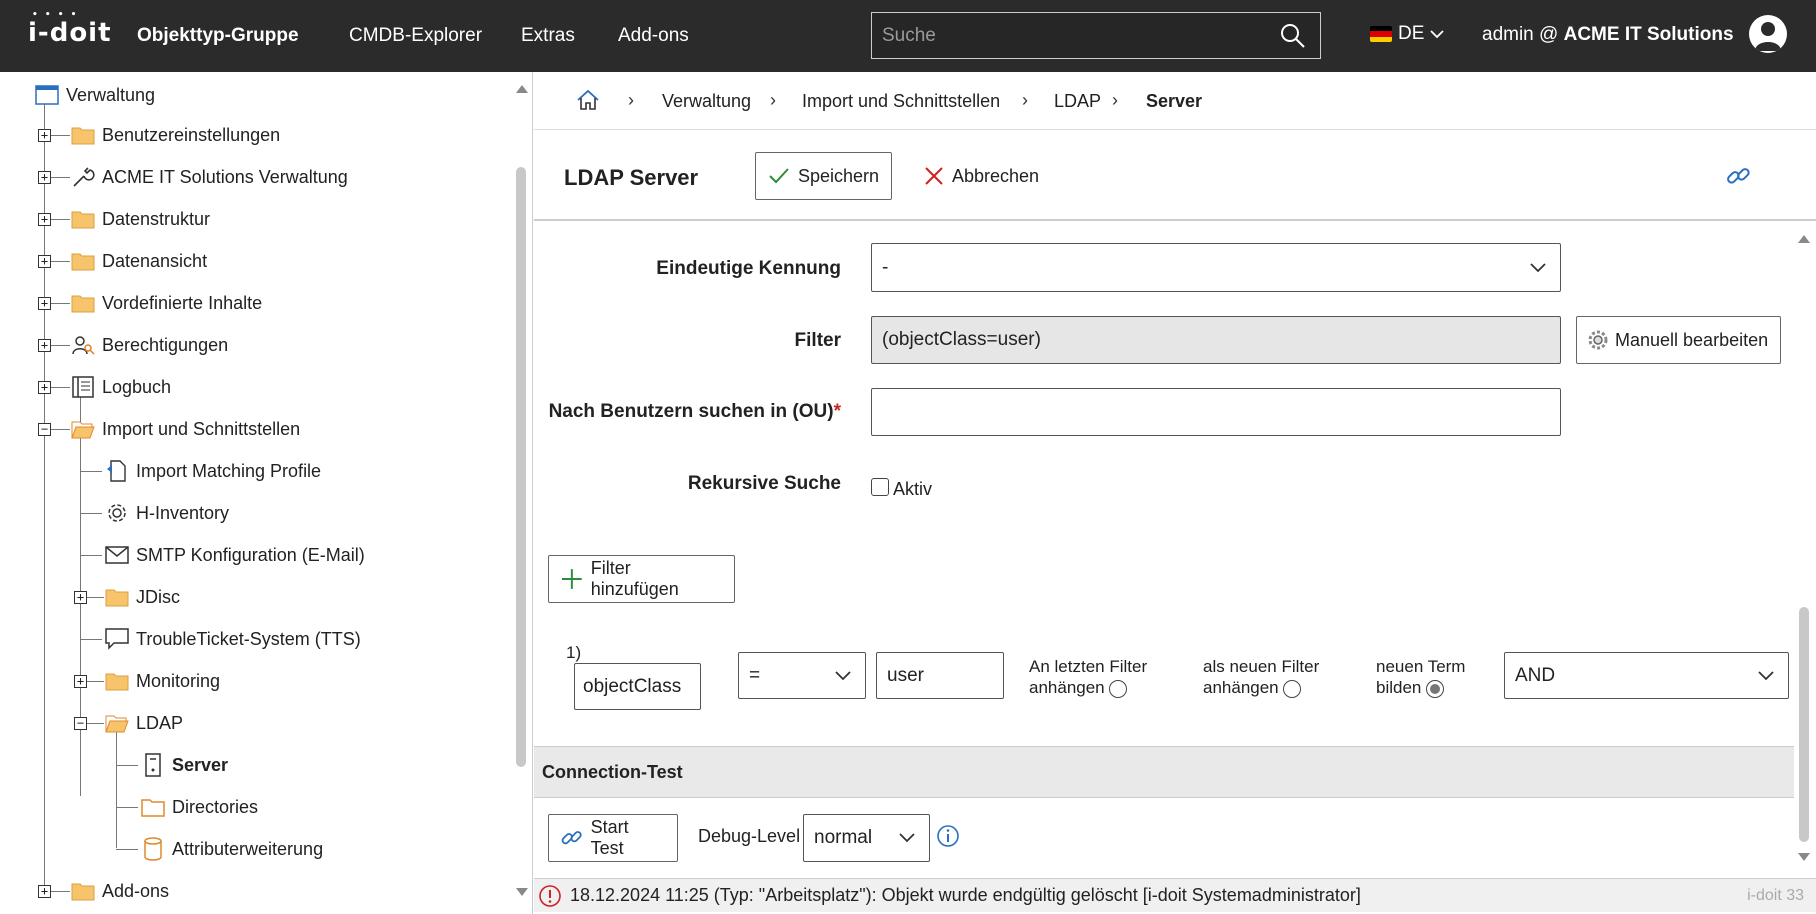 The height and width of the screenshot is (914, 1816). Describe the element at coordinates (142, 597) in the screenshot. I see `tree-item-jdisc: JDisc` at that location.